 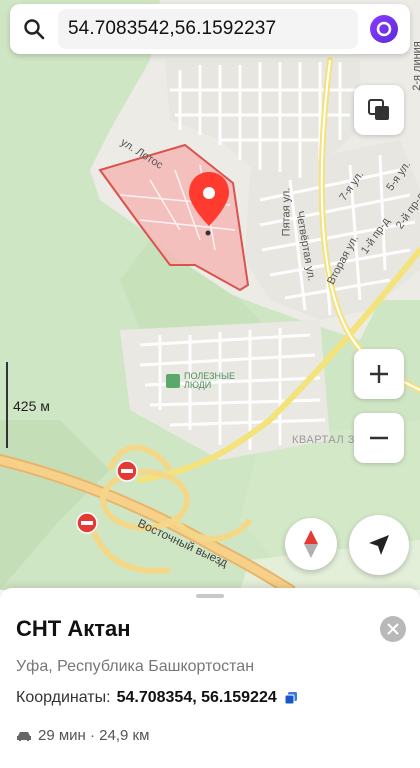 What do you see at coordinates (63, 697) in the screenshot?
I see `coordinates-label: Координаты:` at bounding box center [63, 697].